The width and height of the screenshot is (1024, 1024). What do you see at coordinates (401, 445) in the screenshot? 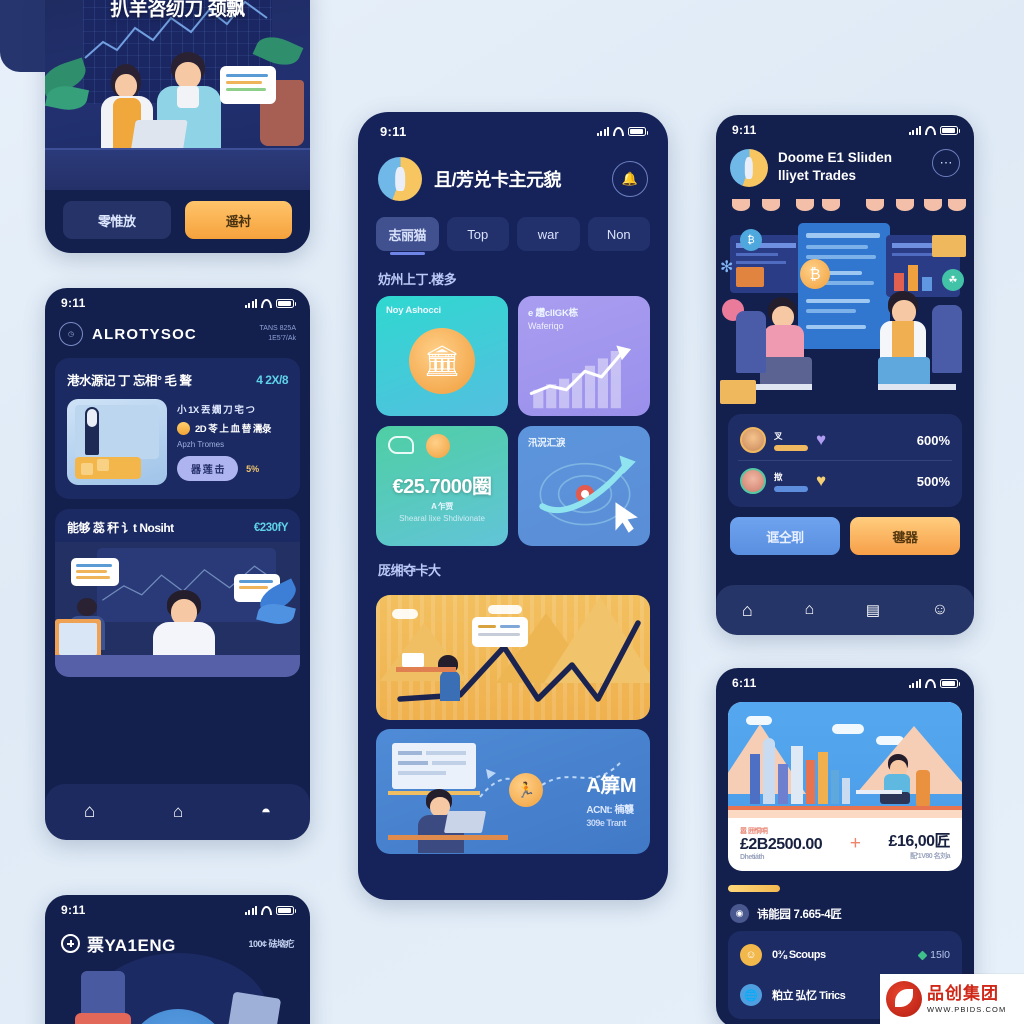
I see `chat-coin-icon` at bounding box center [401, 445].